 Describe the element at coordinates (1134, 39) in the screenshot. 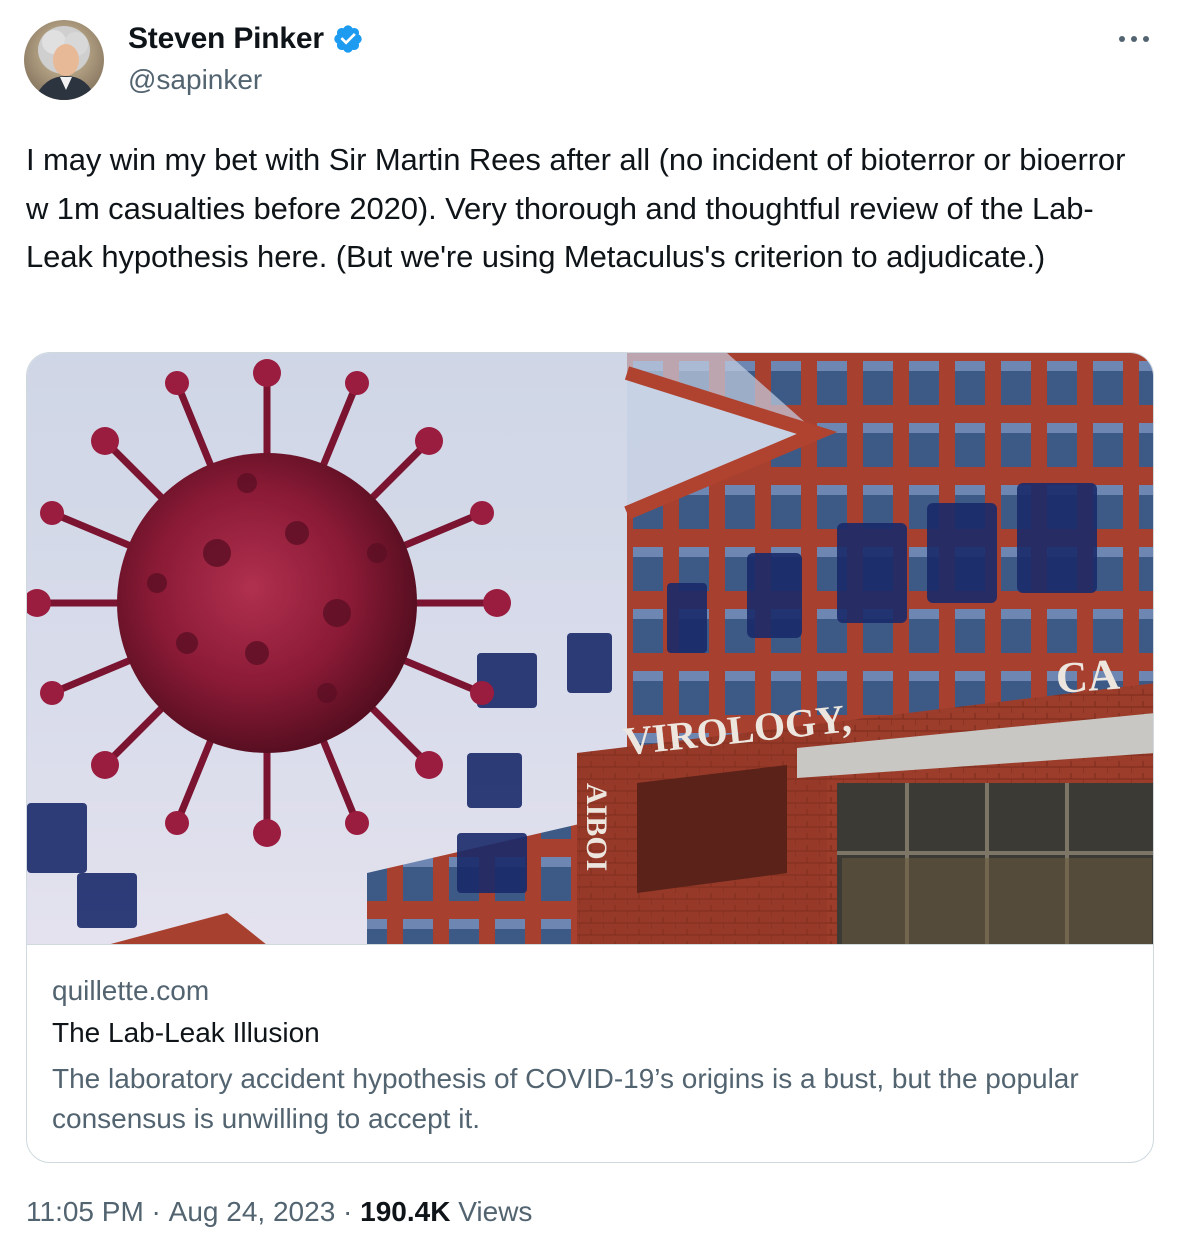

I see `more-options-icon` at that location.